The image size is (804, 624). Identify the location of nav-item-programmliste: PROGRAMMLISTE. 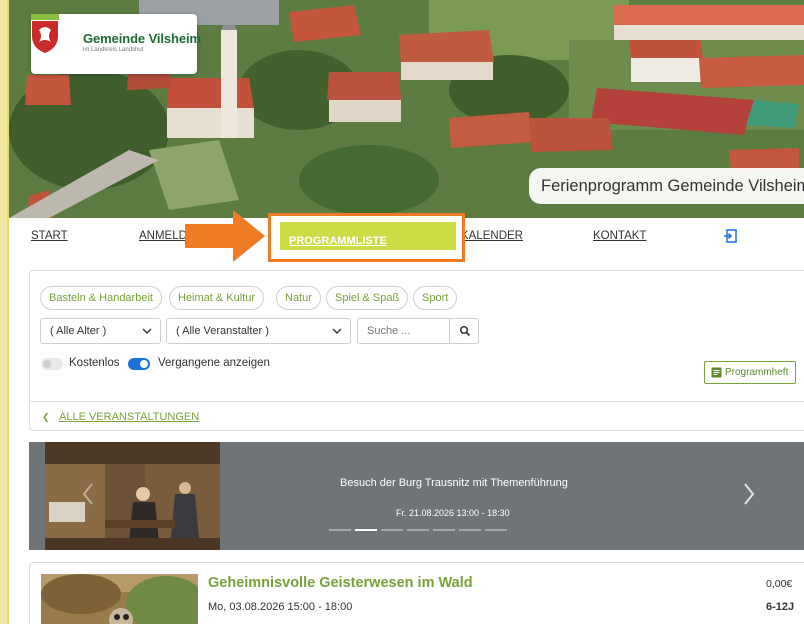
(366, 237).